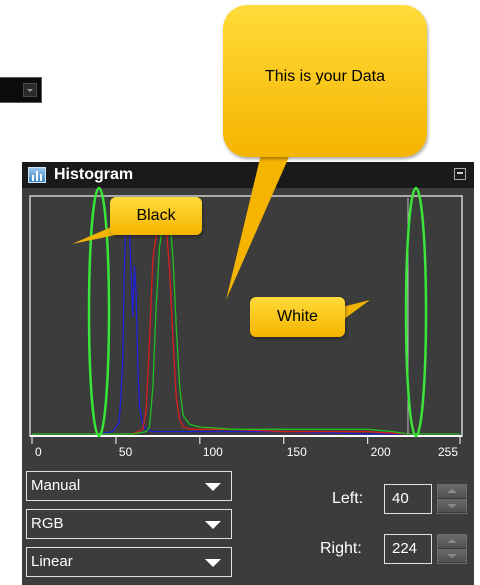  I want to click on right-value: 224, so click(405, 548).